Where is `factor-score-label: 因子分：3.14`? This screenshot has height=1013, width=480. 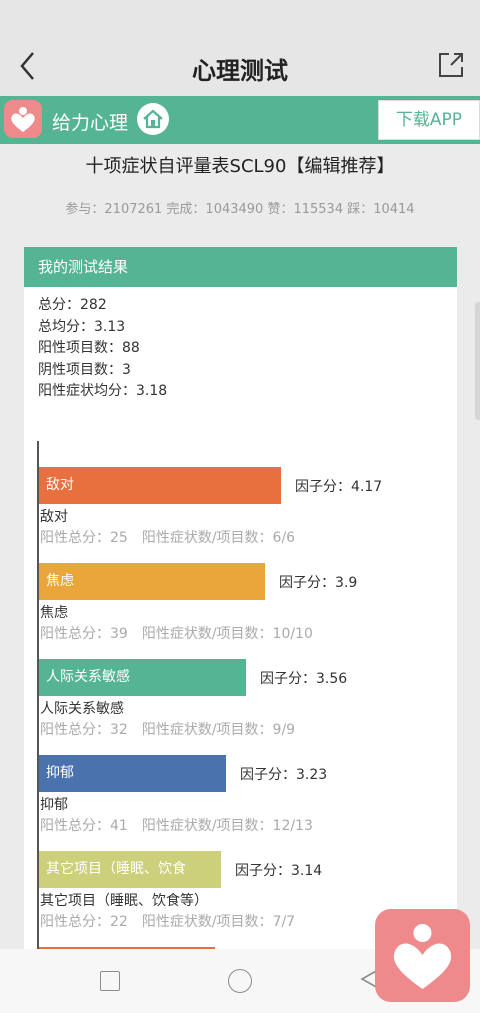
factor-score-label: 因子分：3.14 is located at coordinates (279, 871).